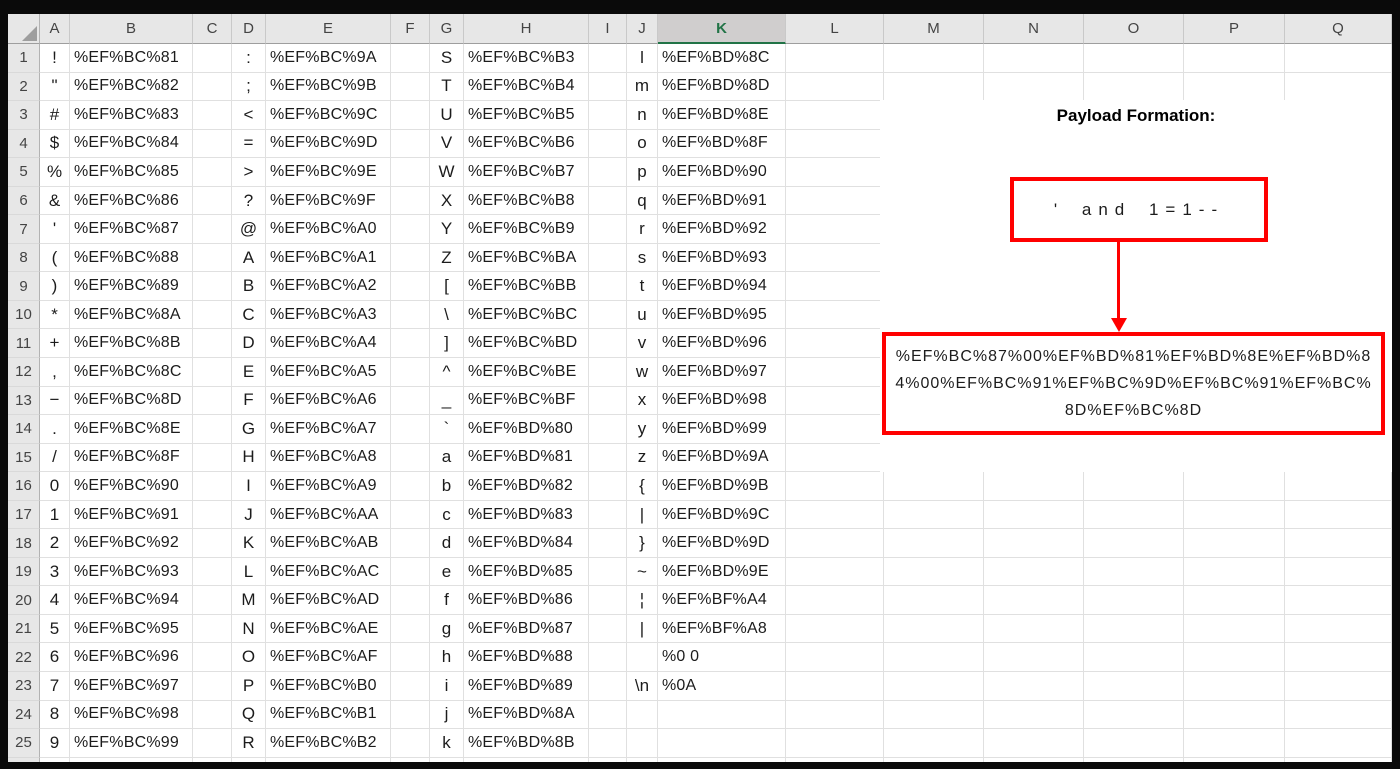 The width and height of the screenshot is (1400, 769). Describe the element at coordinates (835, 372) in the screenshot. I see `cell-L12` at that location.